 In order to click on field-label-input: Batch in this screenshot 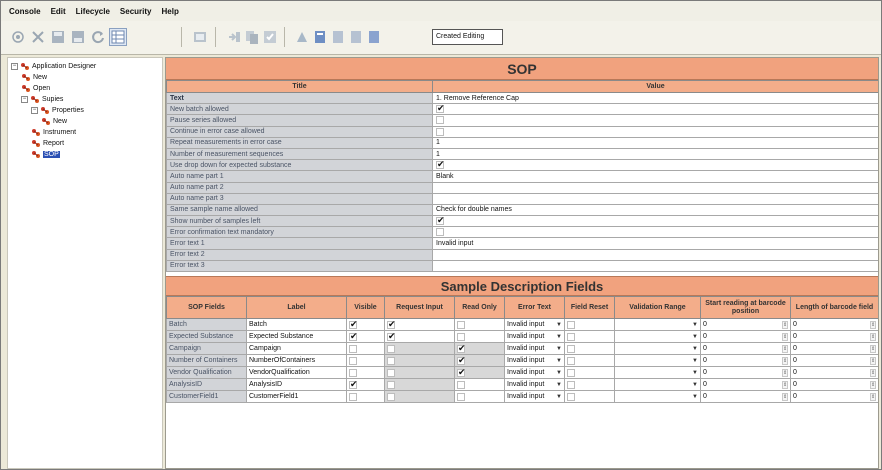, I will do `click(296, 324)`.